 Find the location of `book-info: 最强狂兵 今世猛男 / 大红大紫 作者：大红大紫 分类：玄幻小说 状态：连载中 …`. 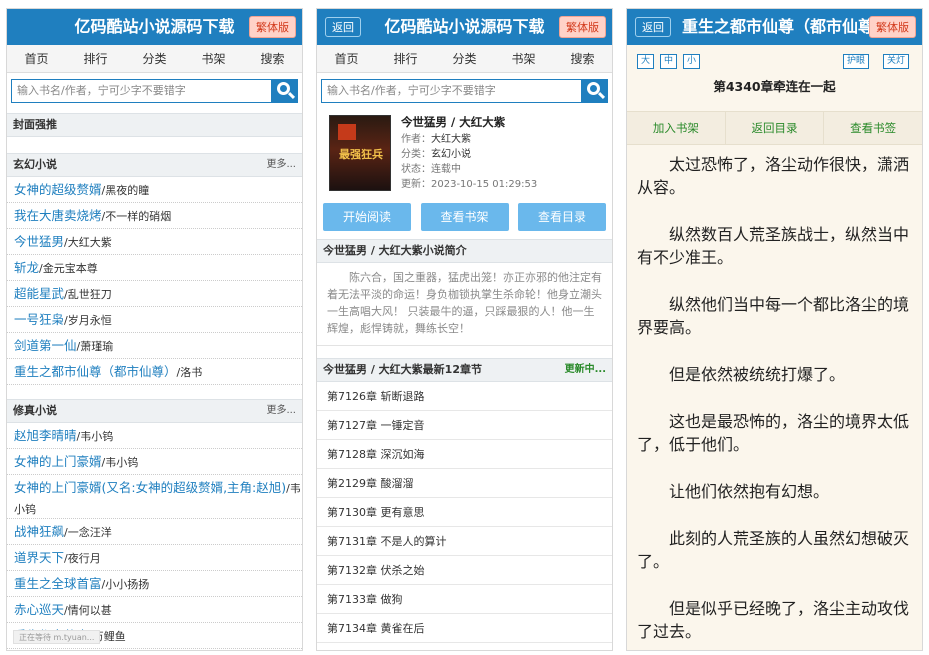

book-info: 最强狂兵 今世猛男 / 大红大紫 作者：大红大紫 分类：玄幻小说 状态：连载中 … is located at coordinates (464, 157).